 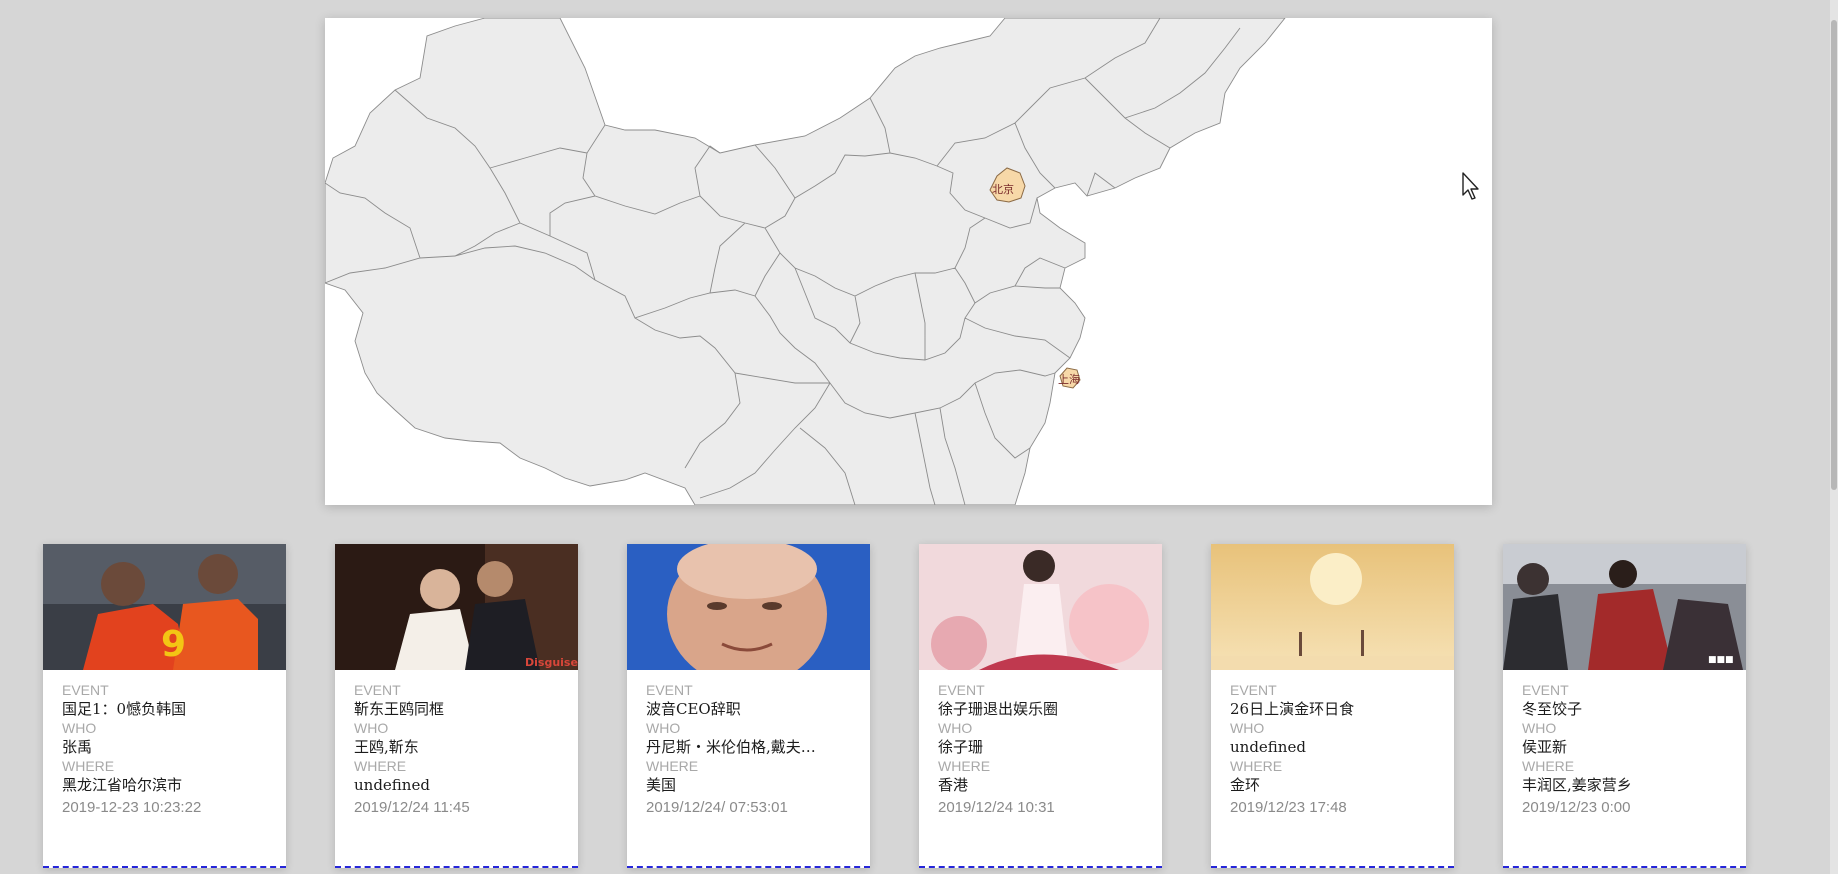 What do you see at coordinates (1545, 747) in the screenshot?
I see `who-value: 侯亚新` at bounding box center [1545, 747].